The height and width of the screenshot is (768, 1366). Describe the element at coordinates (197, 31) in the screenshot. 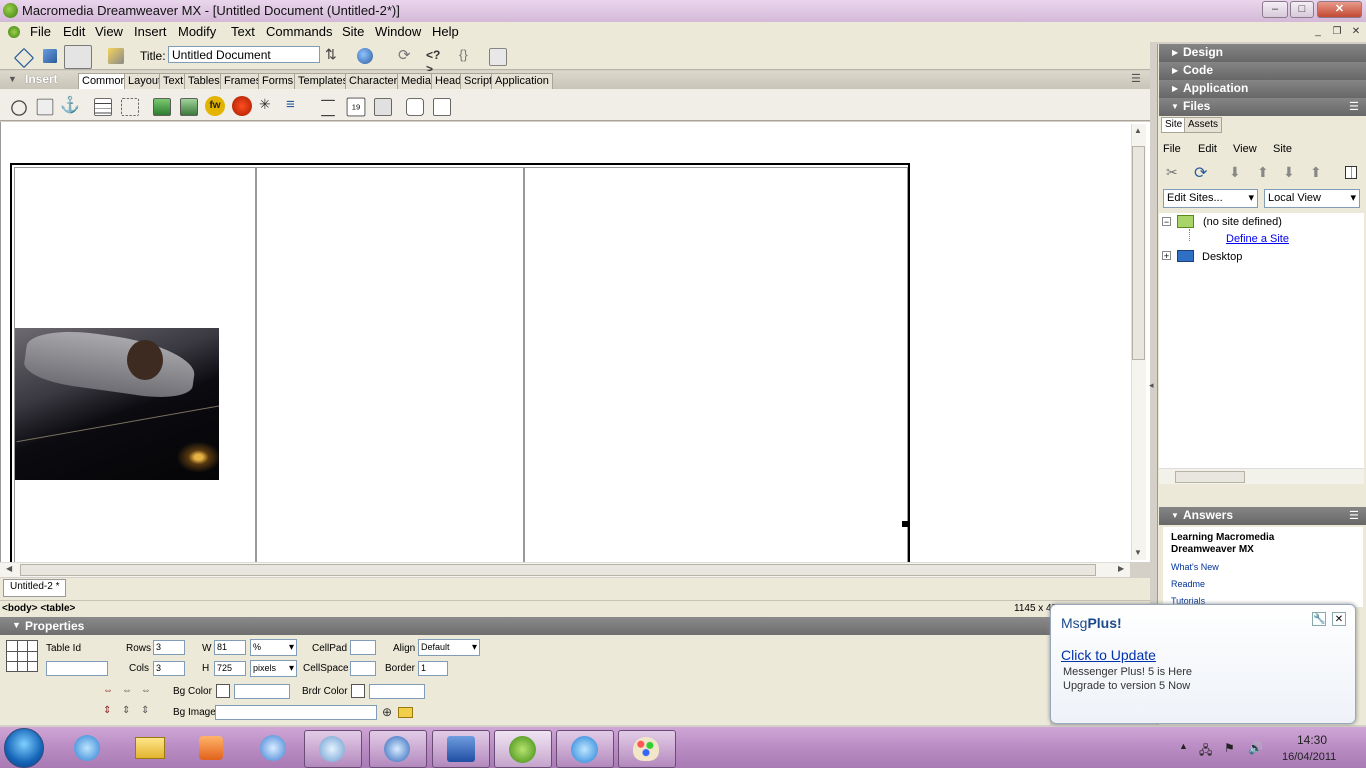

I see `menu-modify: Modify` at that location.